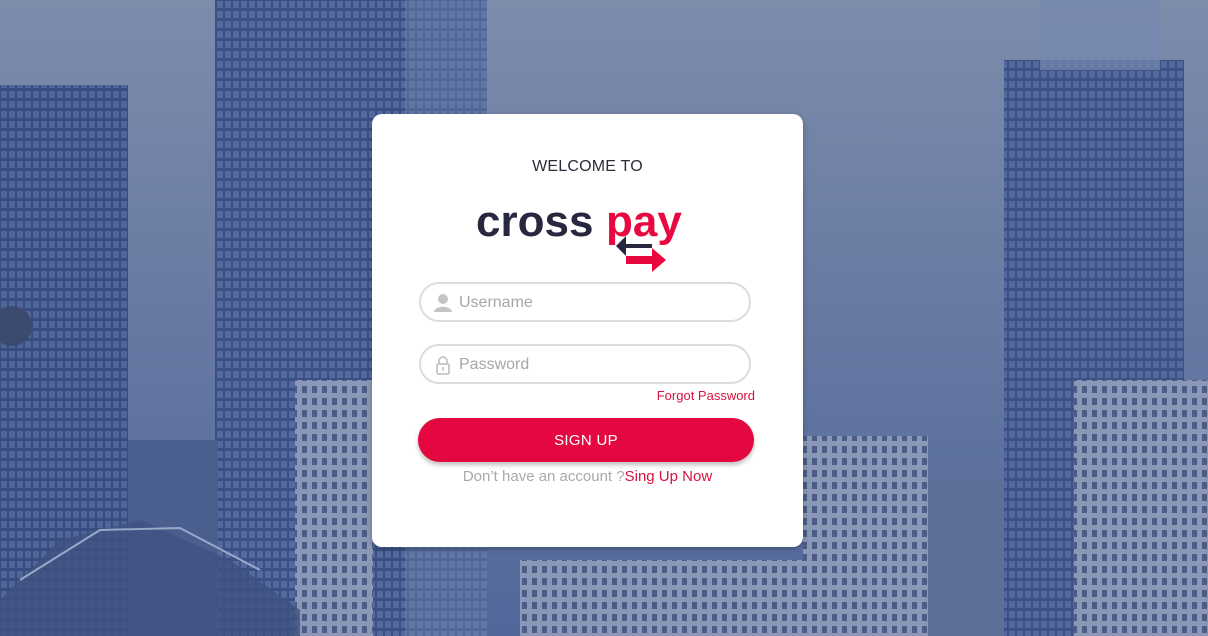  I want to click on logo-text-pay: pay, so click(644, 221).